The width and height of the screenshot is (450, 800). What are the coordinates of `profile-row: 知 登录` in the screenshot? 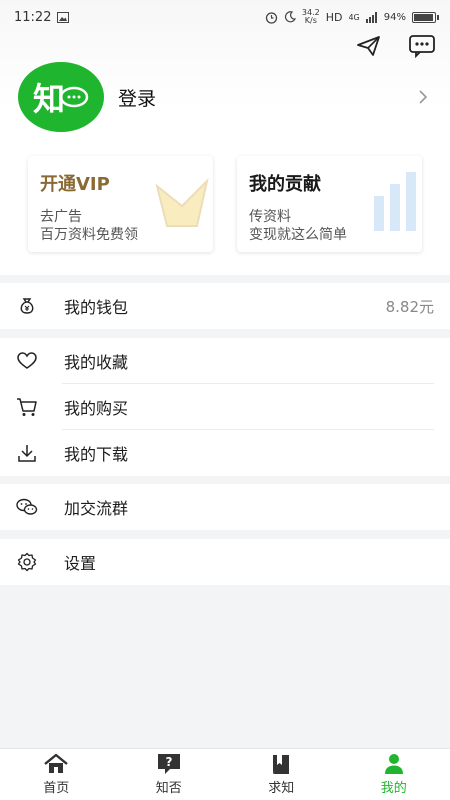 It's located at (225, 97).